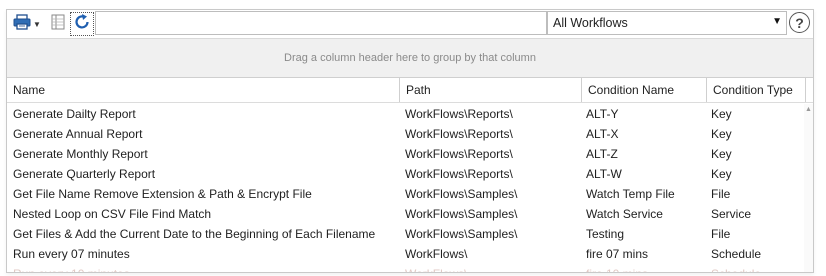  I want to click on toolbar: ▼ All Workflows ▼ ?, so click(410, 24).